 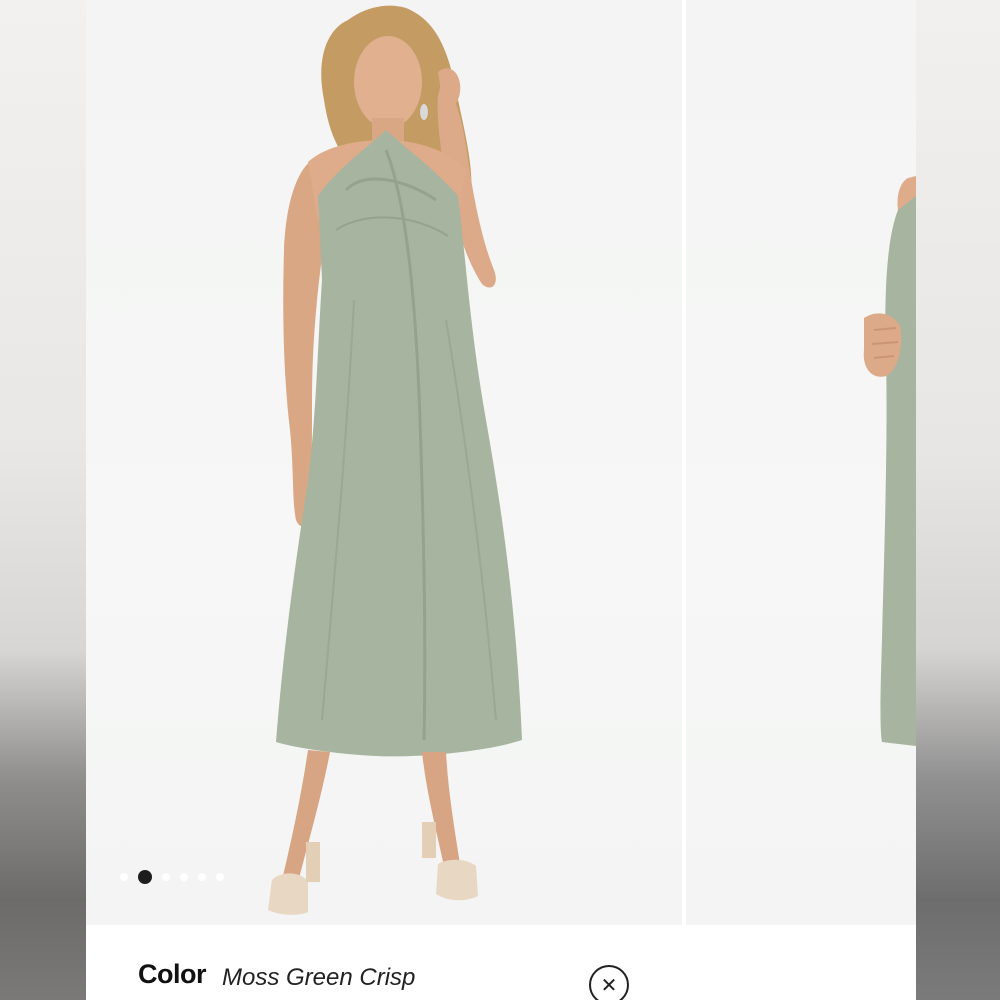 I want to click on close-icon: ✕, so click(x=609, y=984).